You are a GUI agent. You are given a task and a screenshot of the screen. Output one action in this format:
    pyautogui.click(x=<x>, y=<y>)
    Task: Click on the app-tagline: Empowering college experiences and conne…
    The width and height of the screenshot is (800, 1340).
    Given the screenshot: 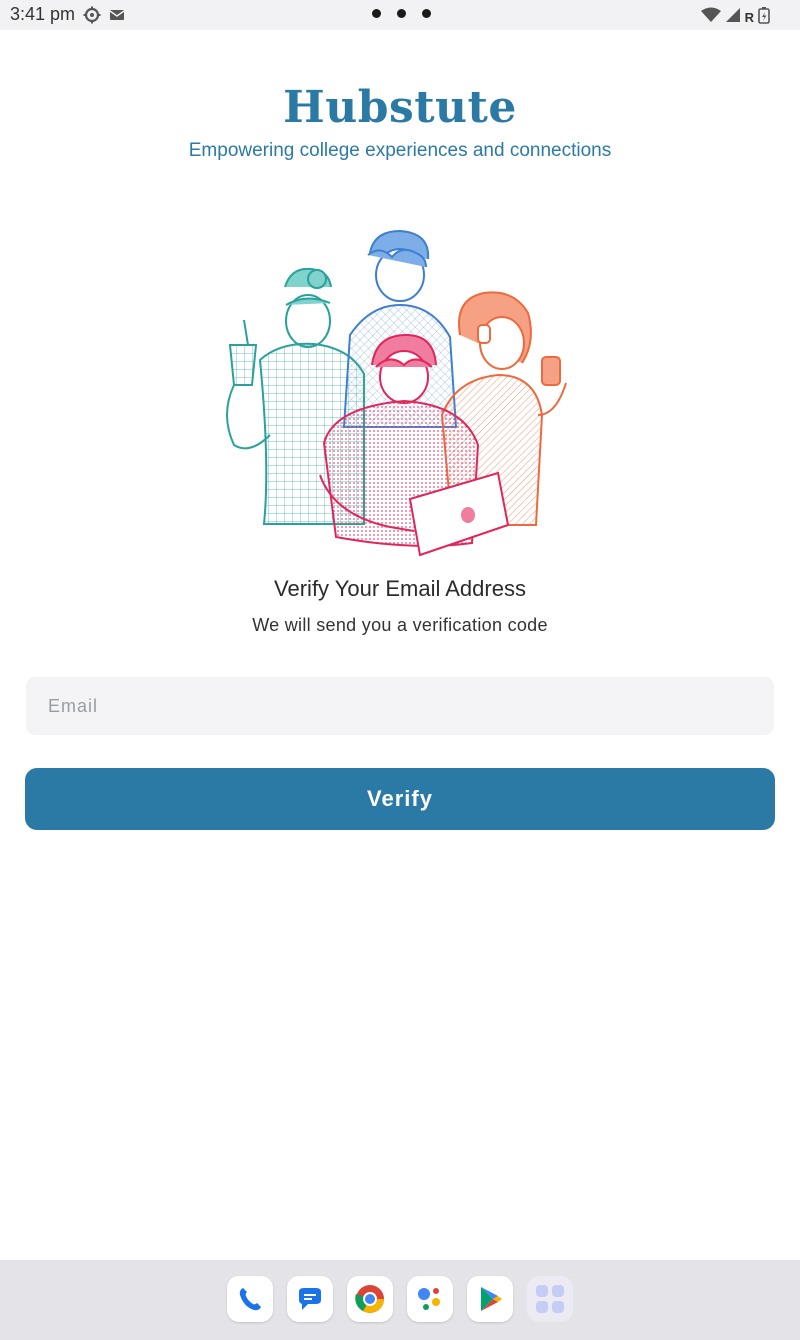 What is the action you would take?
    pyautogui.click(x=400, y=150)
    